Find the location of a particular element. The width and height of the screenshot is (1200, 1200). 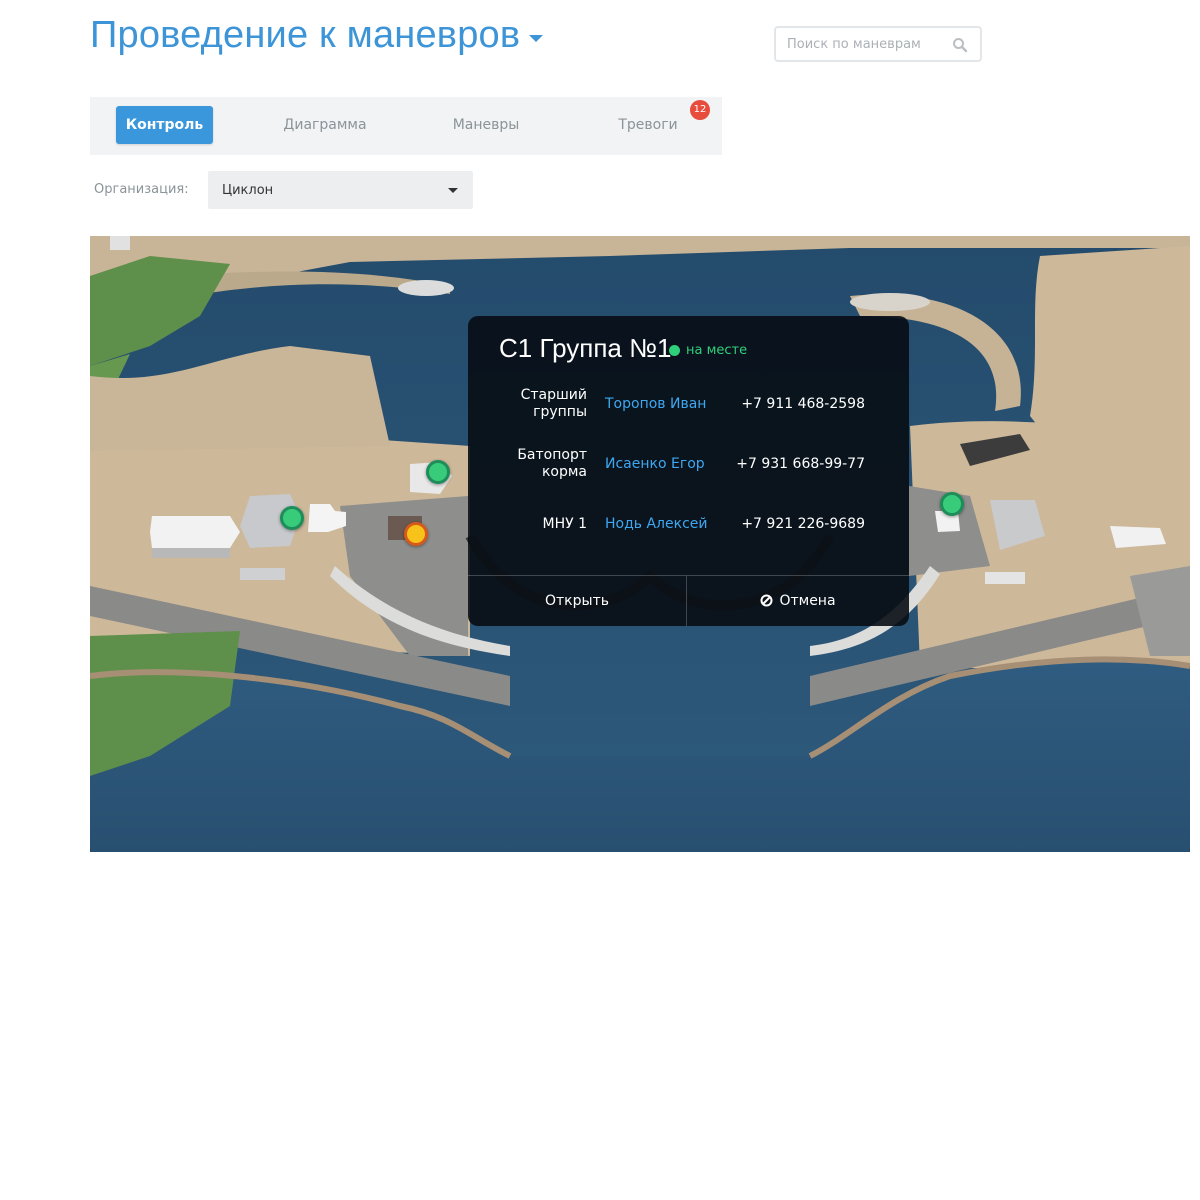

search-input is located at coordinates (867, 44).